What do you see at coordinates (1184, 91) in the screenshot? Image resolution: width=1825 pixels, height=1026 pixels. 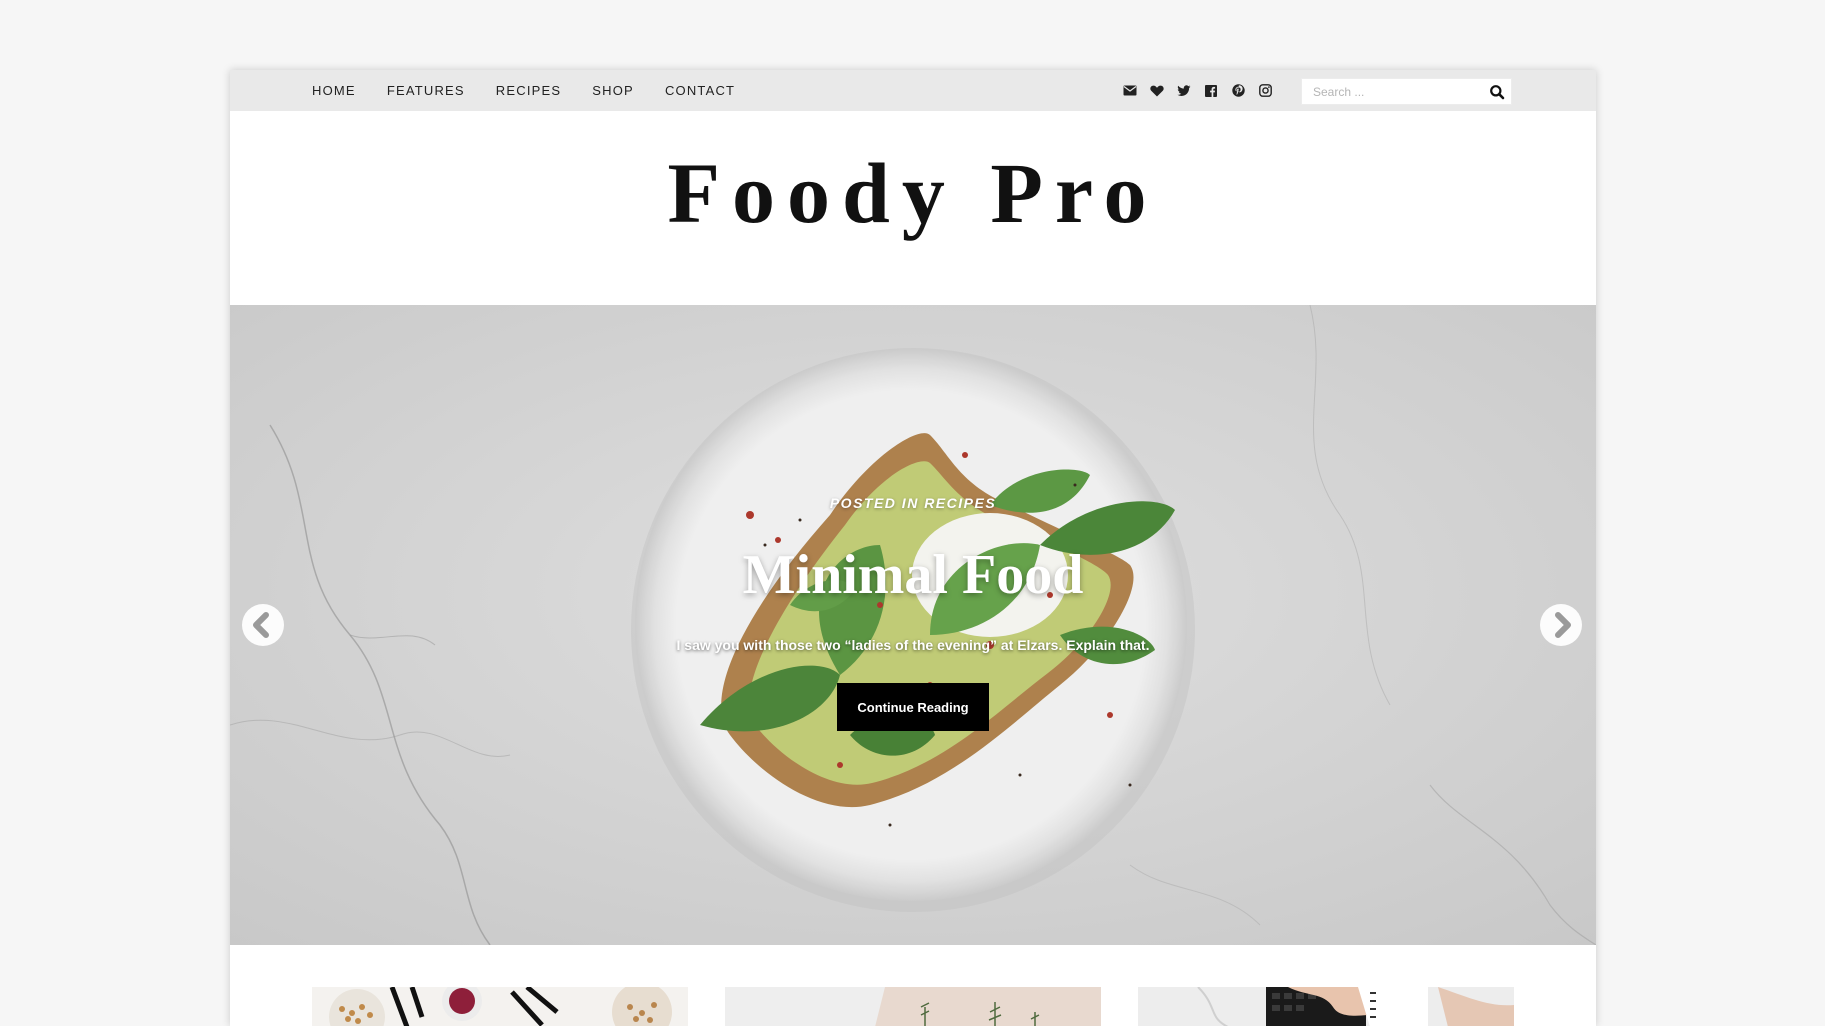 I see `twitter-icon` at bounding box center [1184, 91].